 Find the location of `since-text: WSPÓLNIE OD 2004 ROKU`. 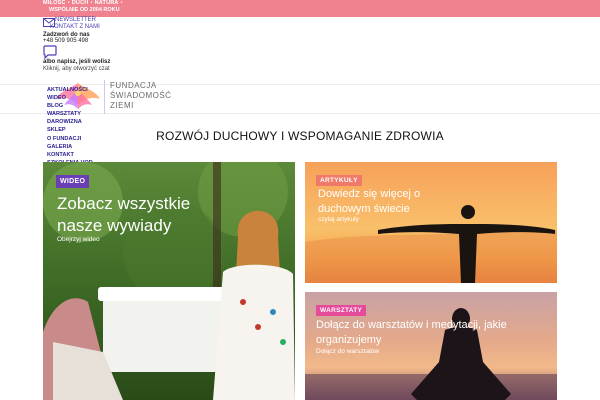

since-text: WSPÓLNIE OD 2004 ROKU is located at coordinates (84, 10).